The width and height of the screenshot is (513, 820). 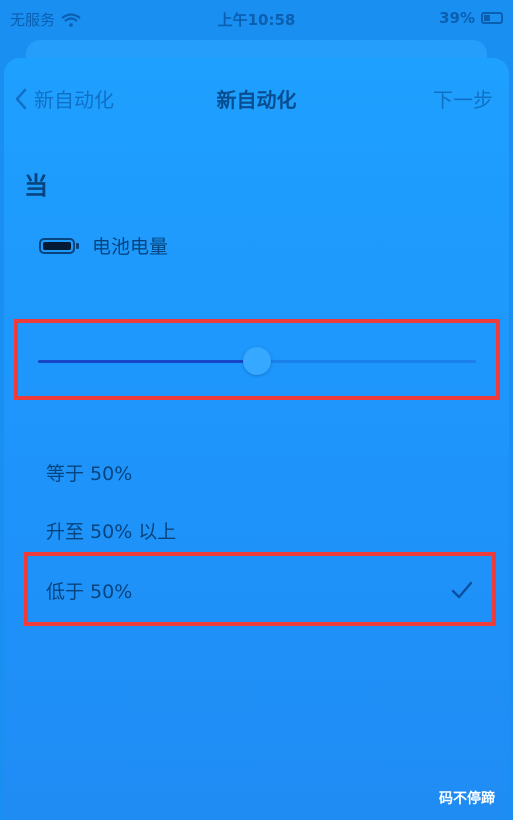 What do you see at coordinates (492, 18) in the screenshot?
I see `status-battery-icon` at bounding box center [492, 18].